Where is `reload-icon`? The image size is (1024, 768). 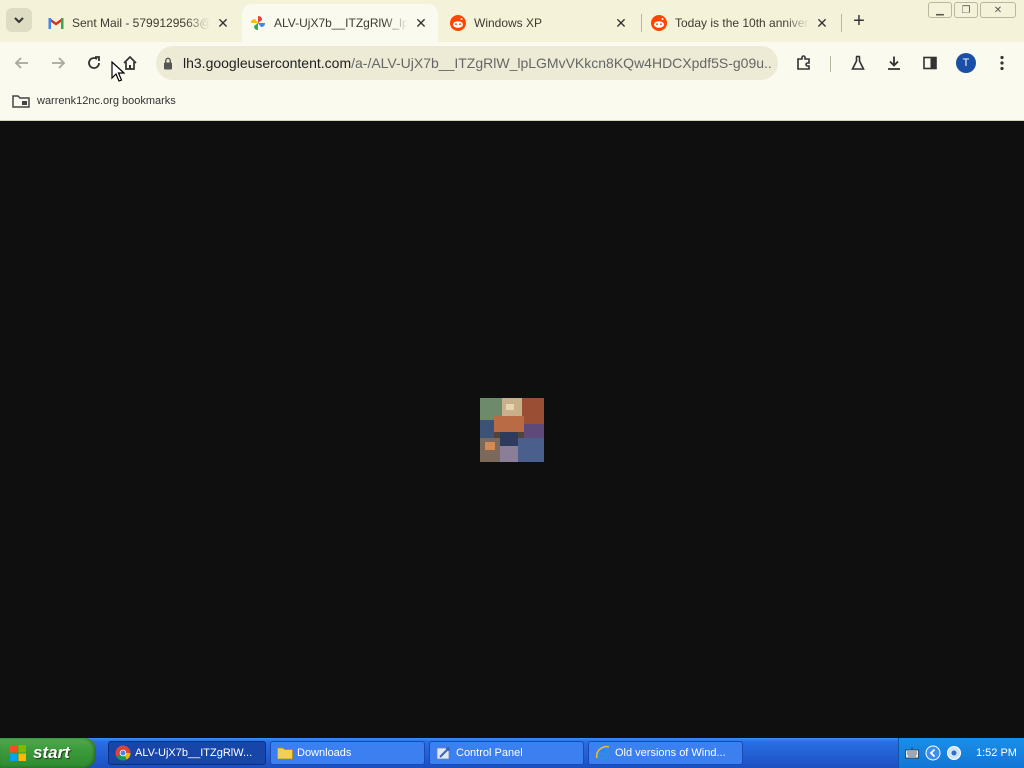 reload-icon is located at coordinates (94, 62).